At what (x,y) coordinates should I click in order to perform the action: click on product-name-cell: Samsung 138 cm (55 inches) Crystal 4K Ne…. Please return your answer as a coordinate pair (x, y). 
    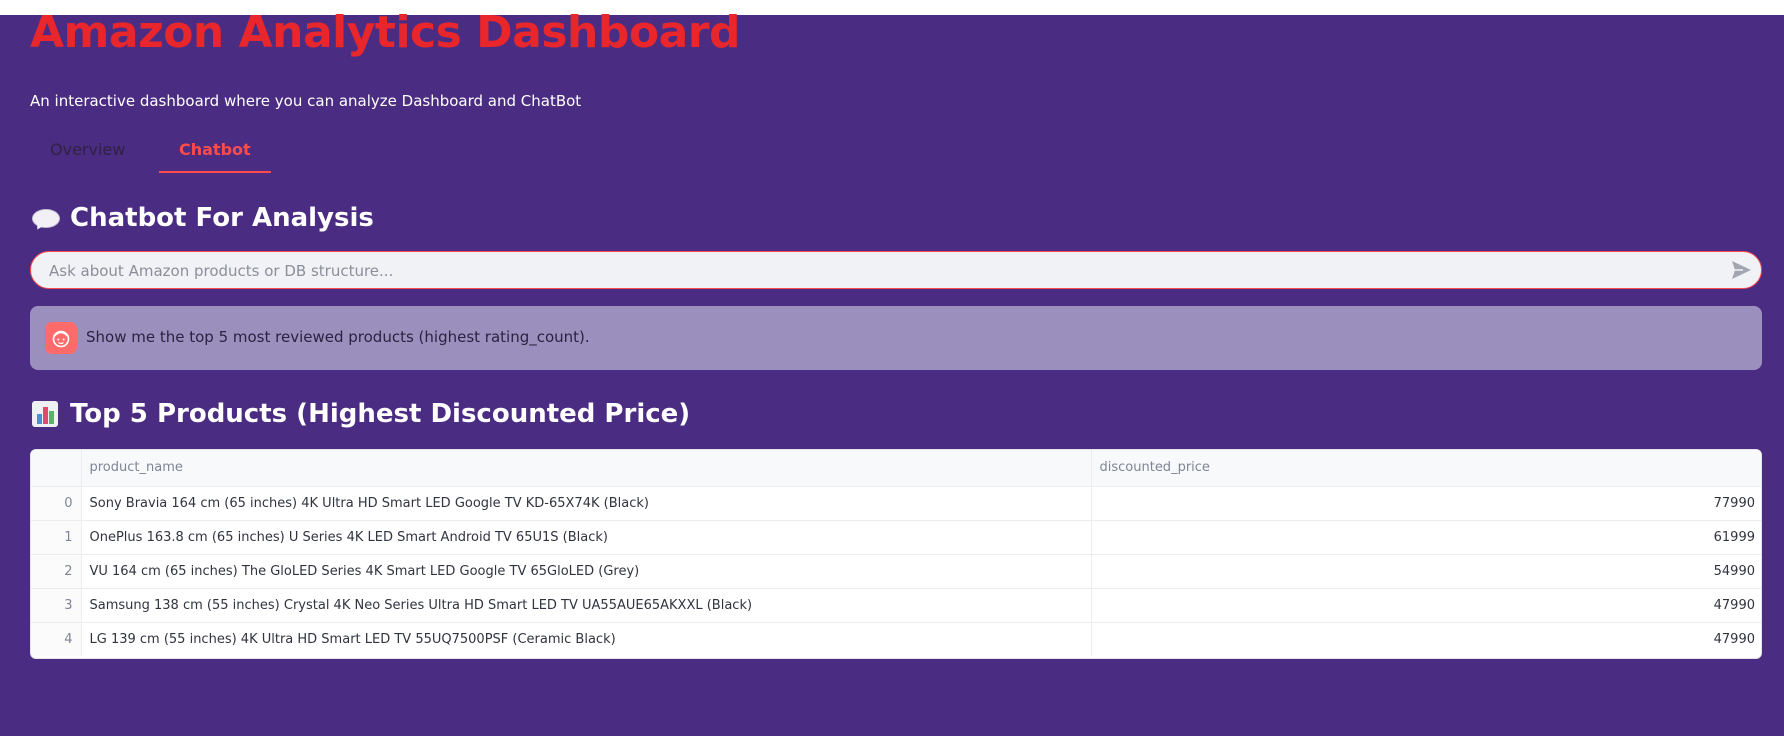
    Looking at the image, I should click on (586, 605).